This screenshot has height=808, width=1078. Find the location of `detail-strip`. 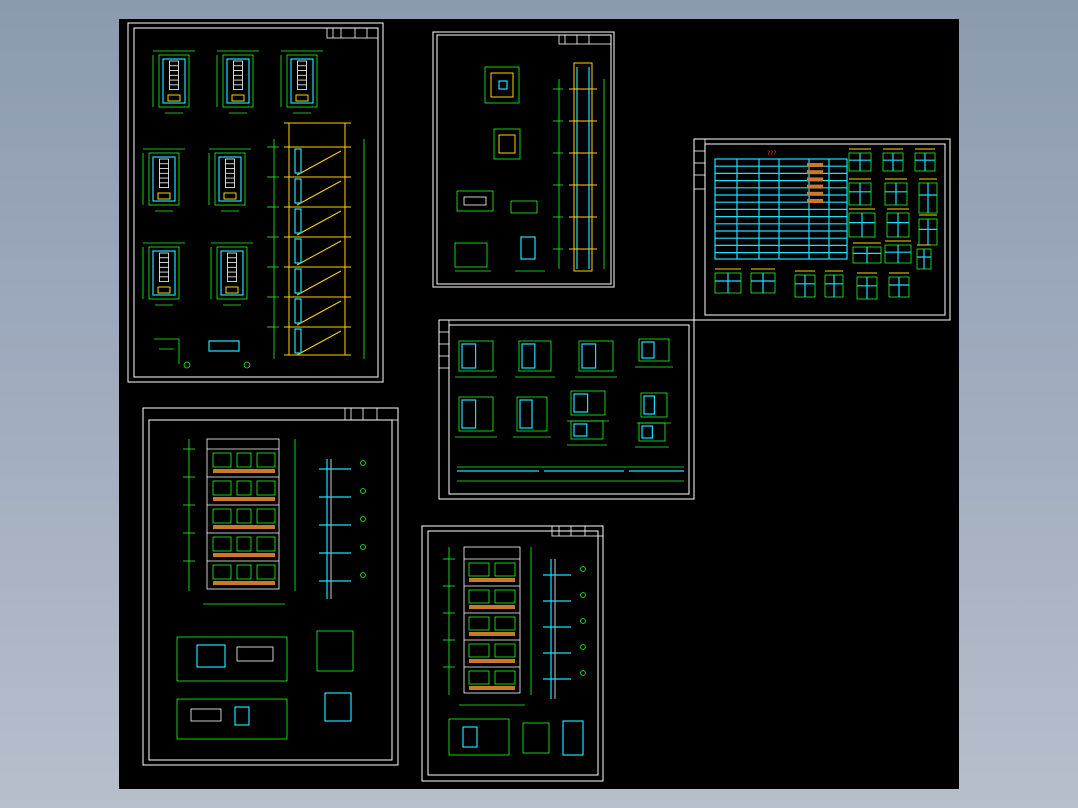

detail-strip is located at coordinates (570, 474).